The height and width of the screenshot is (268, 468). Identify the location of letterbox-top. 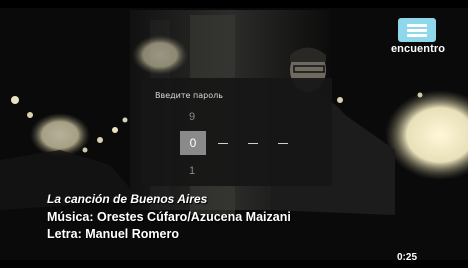
(234, 4).